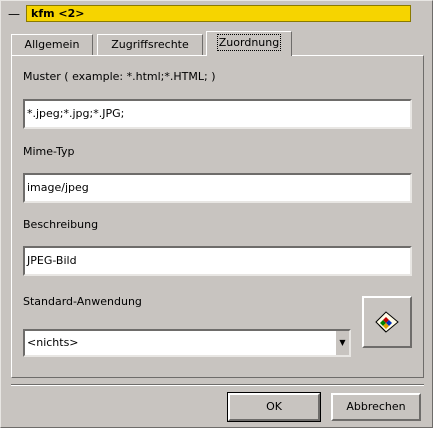 The height and width of the screenshot is (428, 433). Describe the element at coordinates (217, 114) in the screenshot. I see `pattern-input: *.jpeg;*.jpg;*.JPG;` at that location.